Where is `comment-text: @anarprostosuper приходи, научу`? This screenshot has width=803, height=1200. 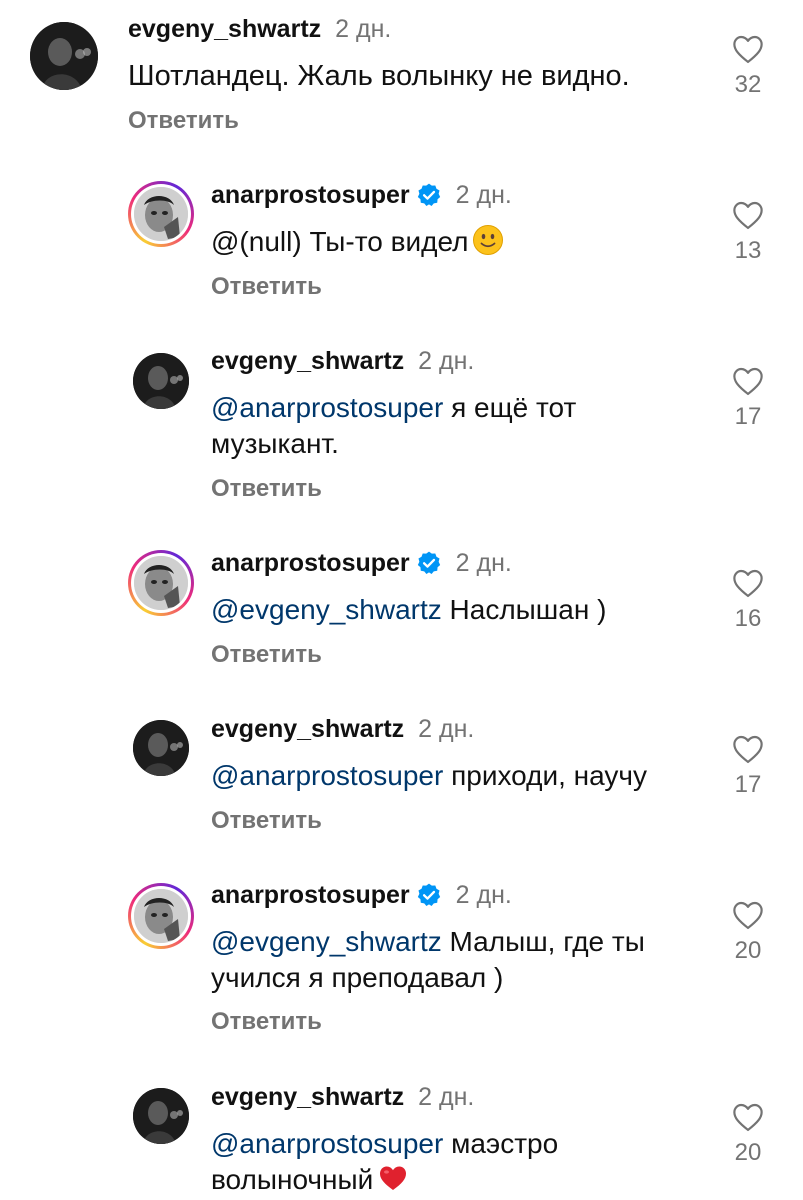
comment-text: @anarprostosuper приходи, научу is located at coordinates (446, 776).